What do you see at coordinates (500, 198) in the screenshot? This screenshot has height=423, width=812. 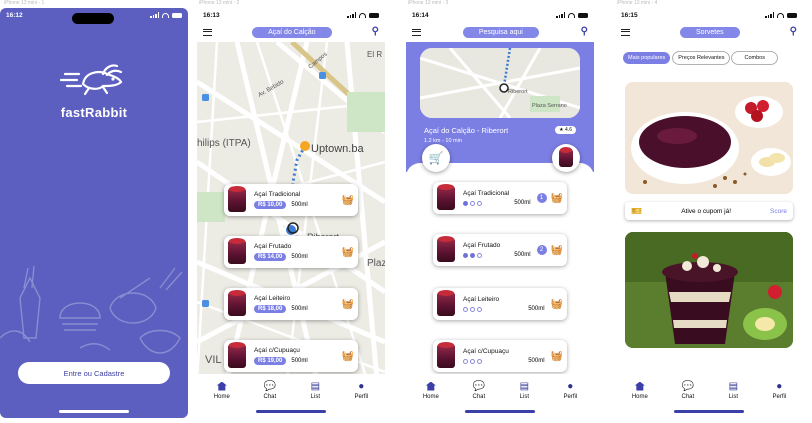 I see `product-card: Açaí Tradicional 500ml 1 🧺` at bounding box center [500, 198].